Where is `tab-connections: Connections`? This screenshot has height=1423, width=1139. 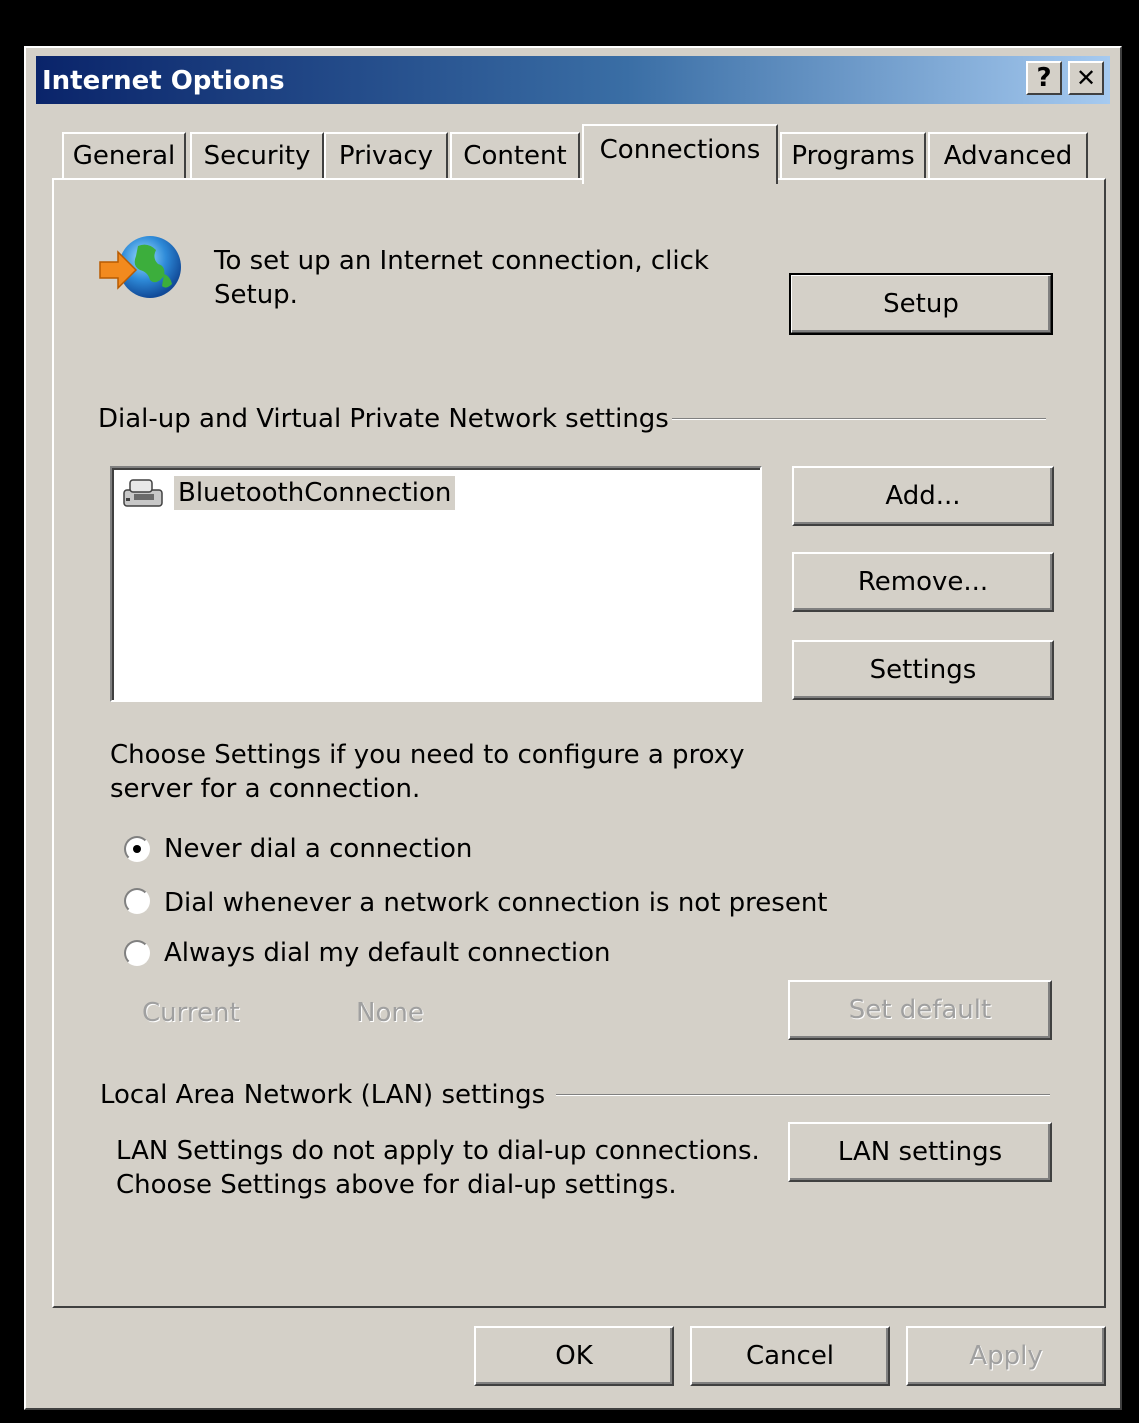 tab-connections: Connections is located at coordinates (680, 154).